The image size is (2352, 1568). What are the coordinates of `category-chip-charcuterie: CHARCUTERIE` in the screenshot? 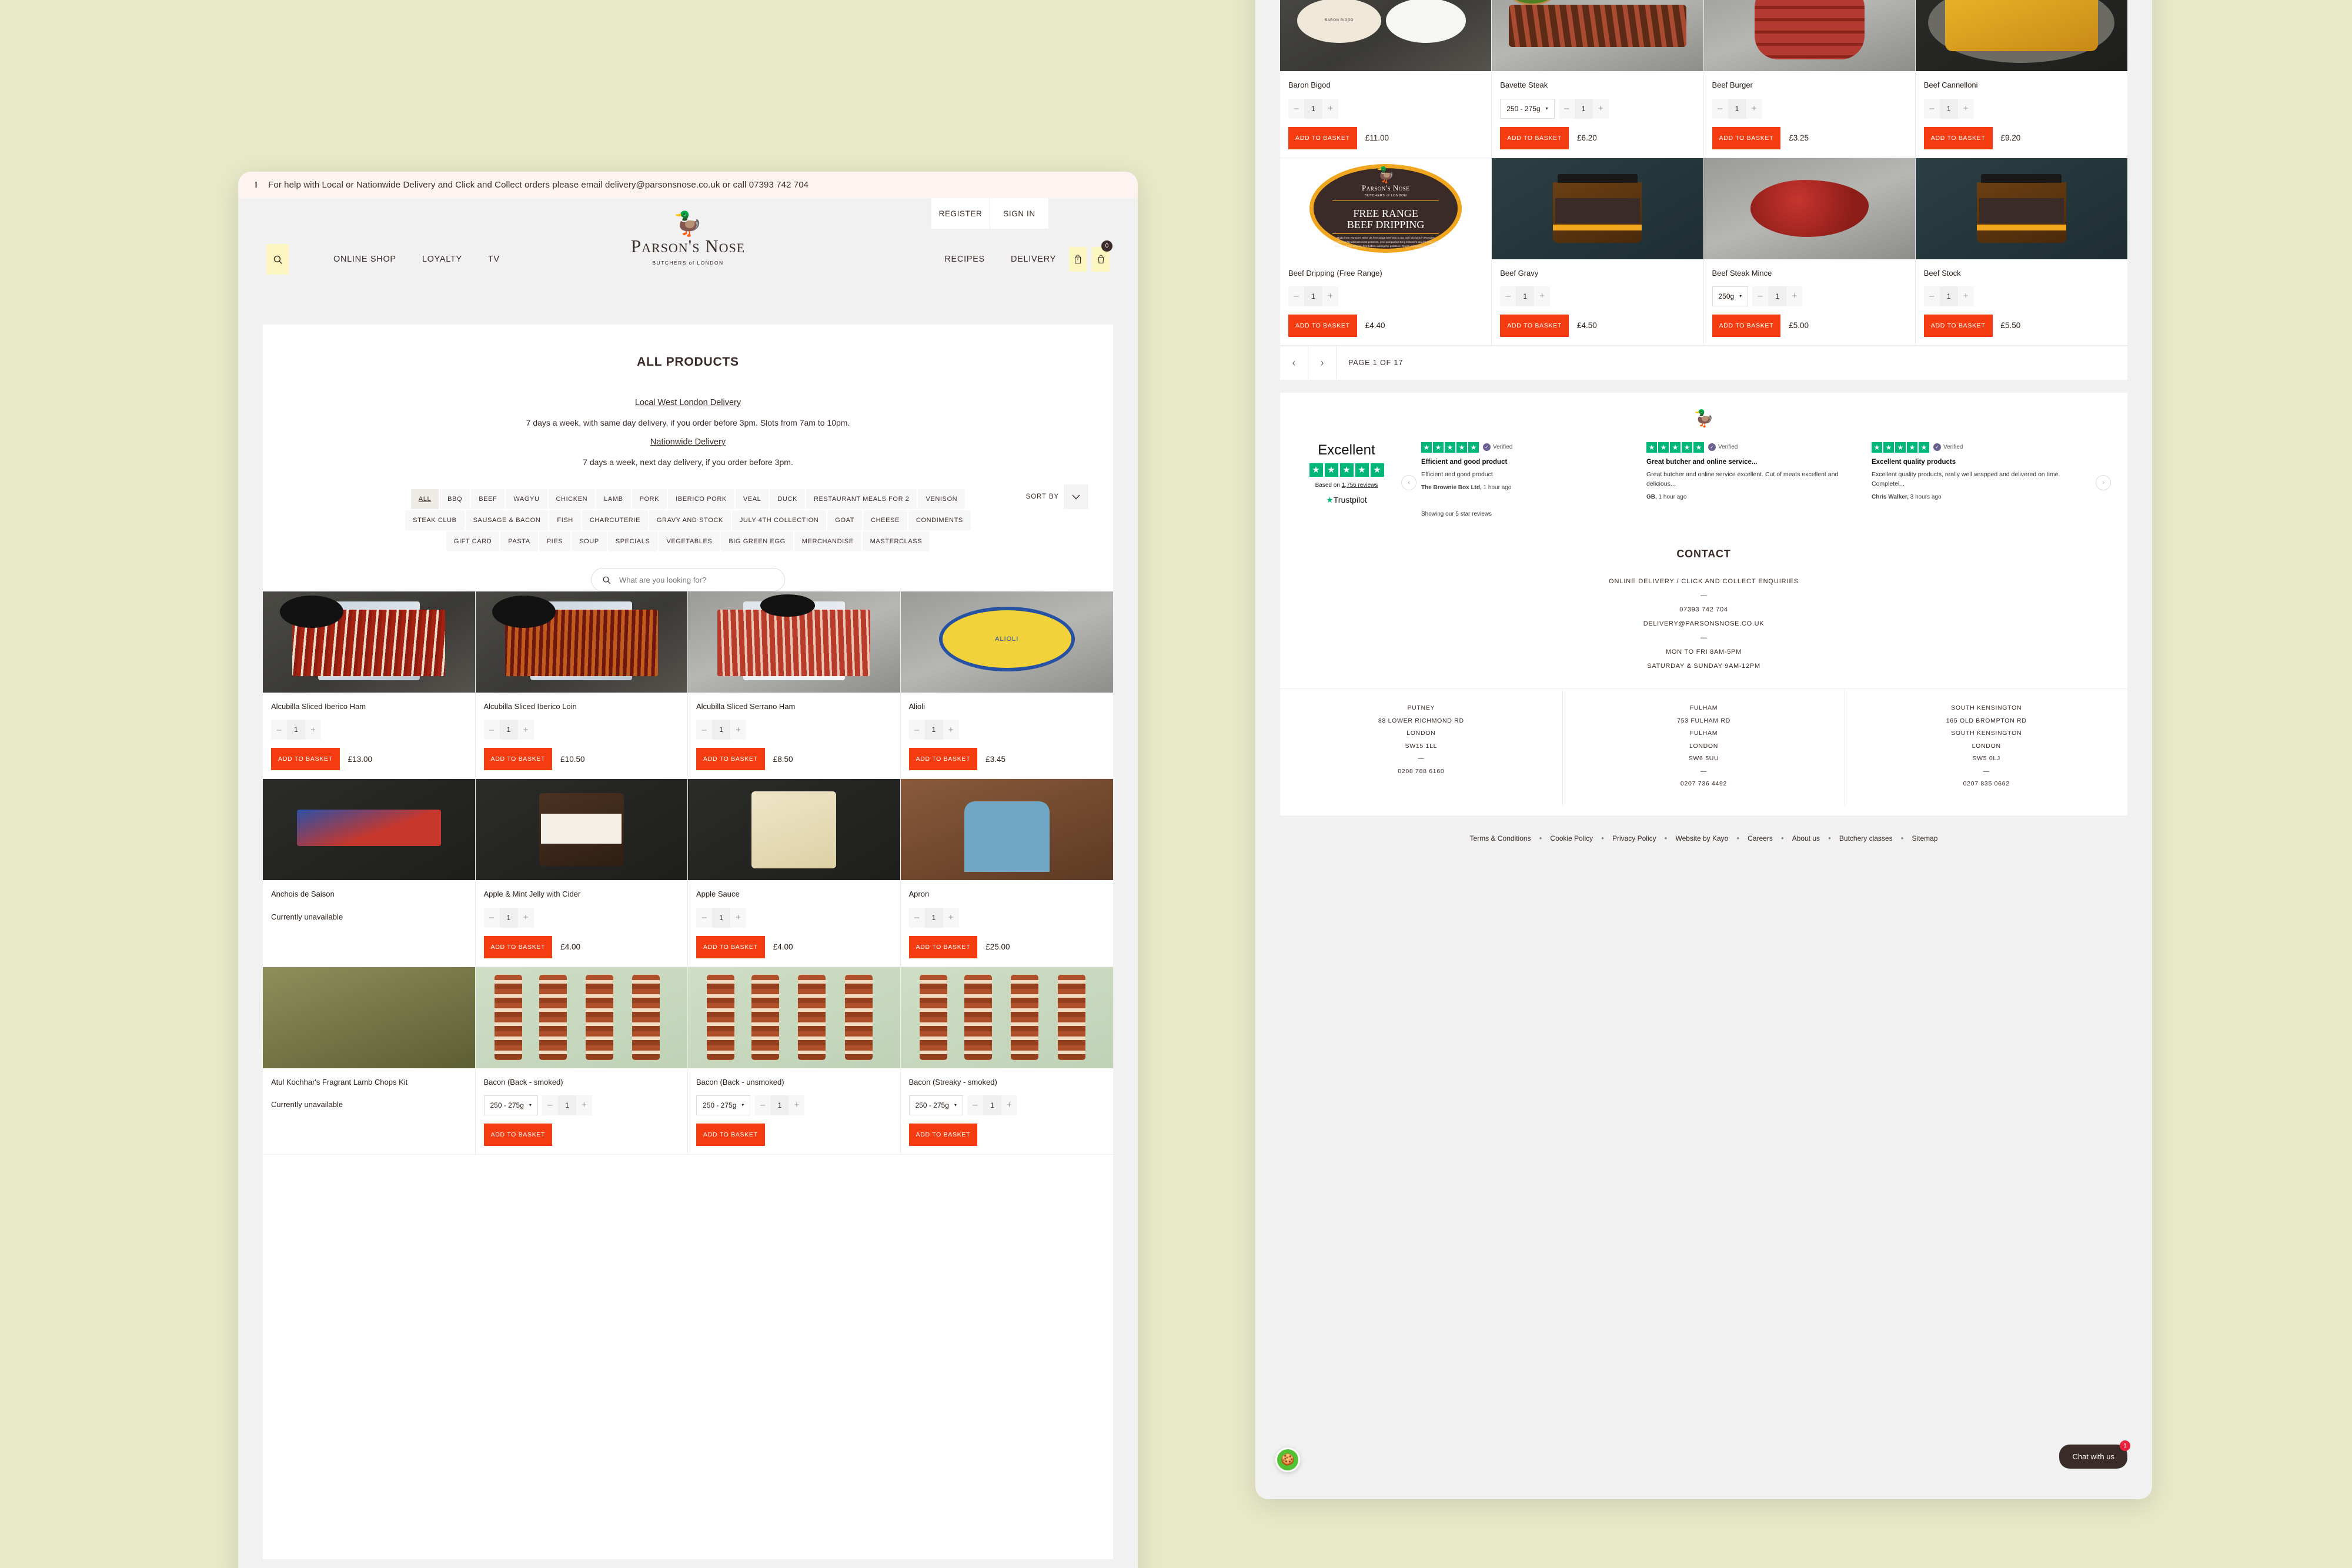 It's located at (615, 520).